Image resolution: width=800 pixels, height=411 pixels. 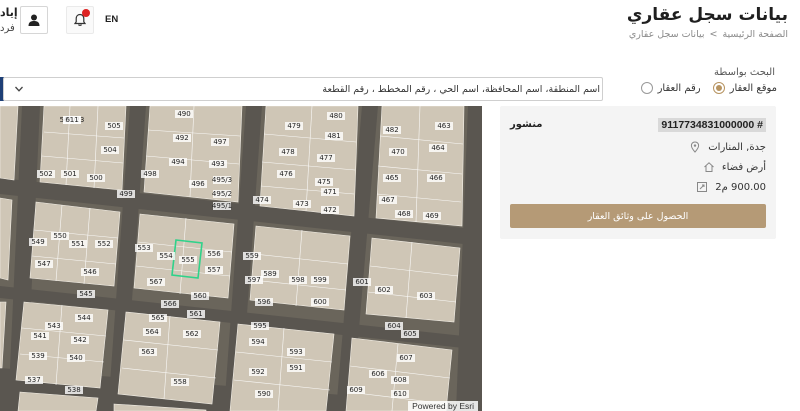 I want to click on parcel-number-label: 476, so click(x=286, y=174).